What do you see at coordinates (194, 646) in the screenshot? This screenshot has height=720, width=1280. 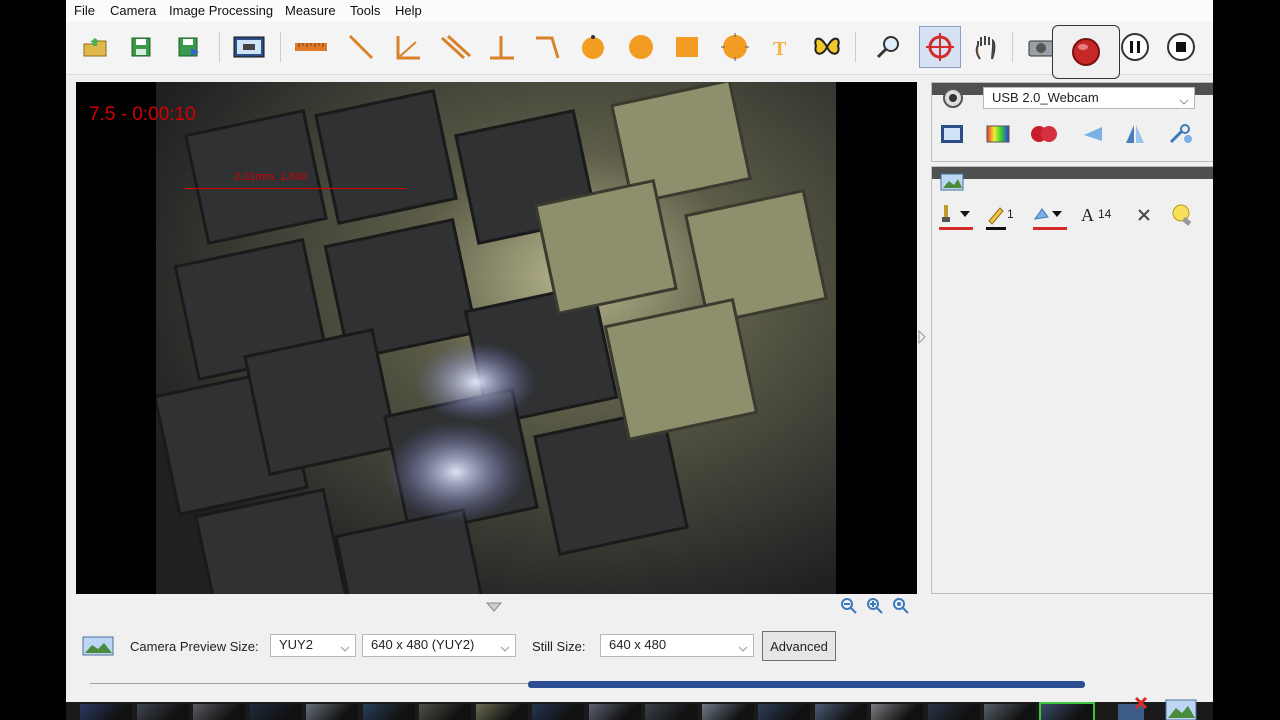 I see `camera-preview-size-label: Camera Preview Size:` at bounding box center [194, 646].